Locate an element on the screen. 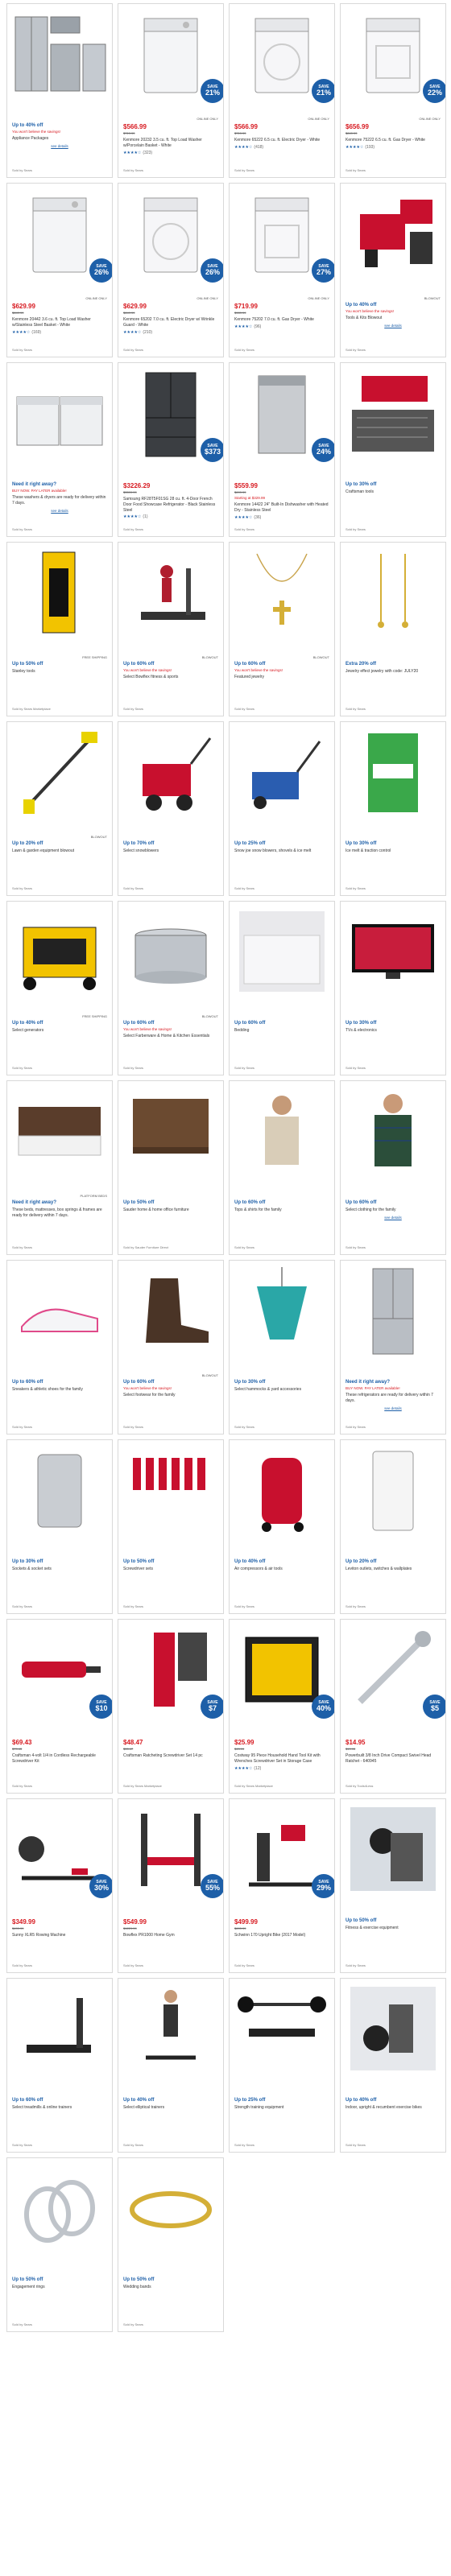 The width and height of the screenshot is (451, 2576). deal-title: Bowflex PR1000 Home Gym is located at coordinates (170, 1935).